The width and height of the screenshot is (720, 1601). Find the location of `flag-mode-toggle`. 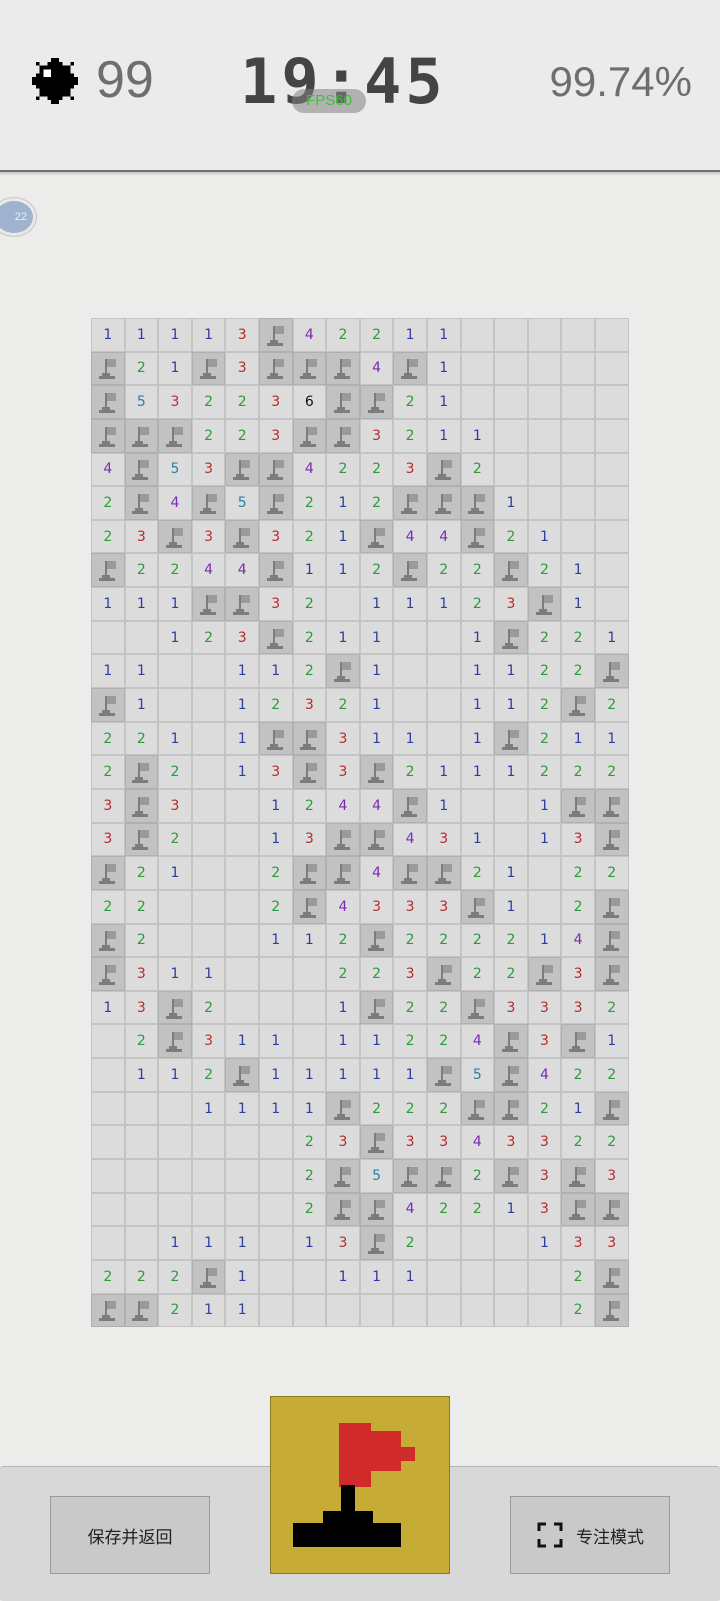

flag-mode-toggle is located at coordinates (360, 1485).